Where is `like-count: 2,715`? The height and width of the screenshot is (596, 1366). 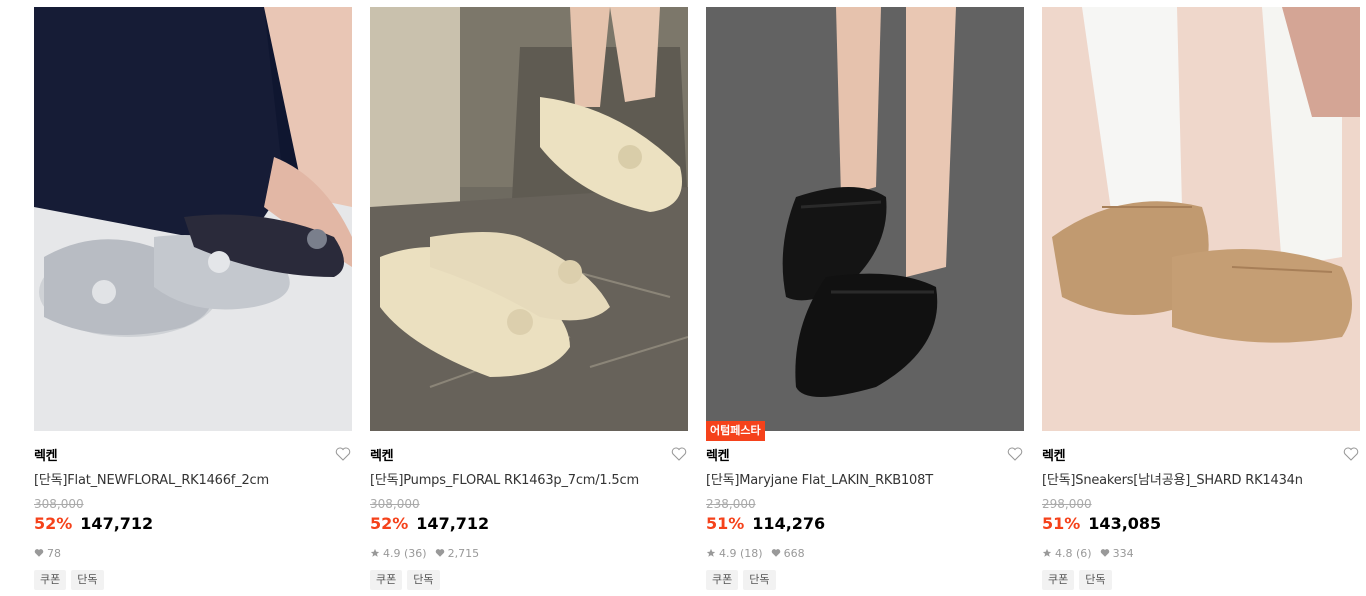 like-count: 2,715 is located at coordinates (463, 553).